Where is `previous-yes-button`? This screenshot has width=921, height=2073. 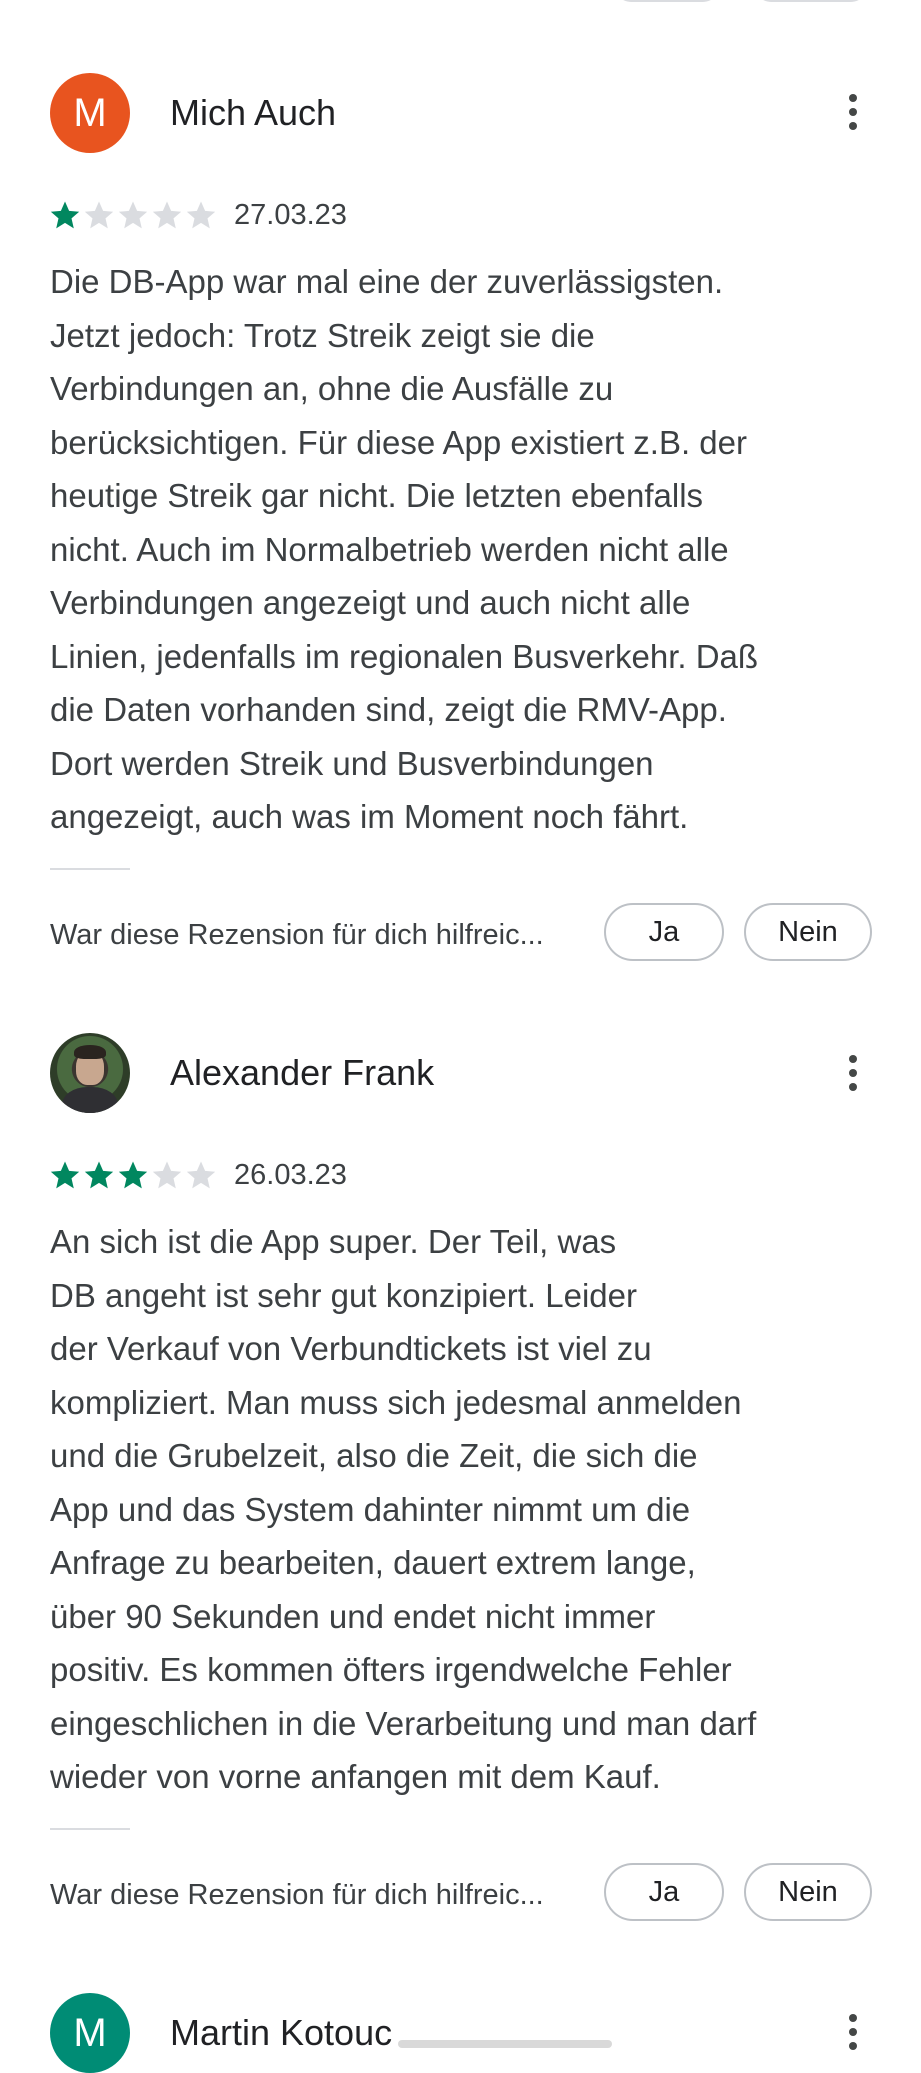
previous-yes-button is located at coordinates (667, 1).